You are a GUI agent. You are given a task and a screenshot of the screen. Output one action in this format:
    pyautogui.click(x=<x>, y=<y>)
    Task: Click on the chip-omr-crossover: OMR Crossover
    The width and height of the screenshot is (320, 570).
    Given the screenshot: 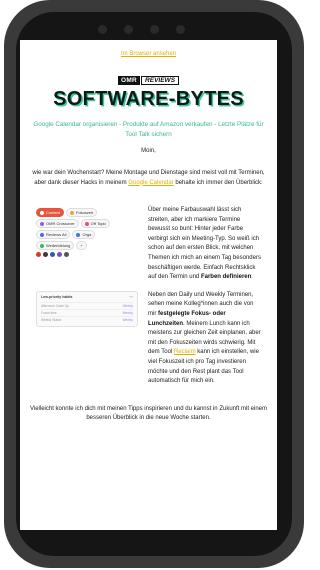 What is the action you would take?
    pyautogui.click(x=57, y=223)
    